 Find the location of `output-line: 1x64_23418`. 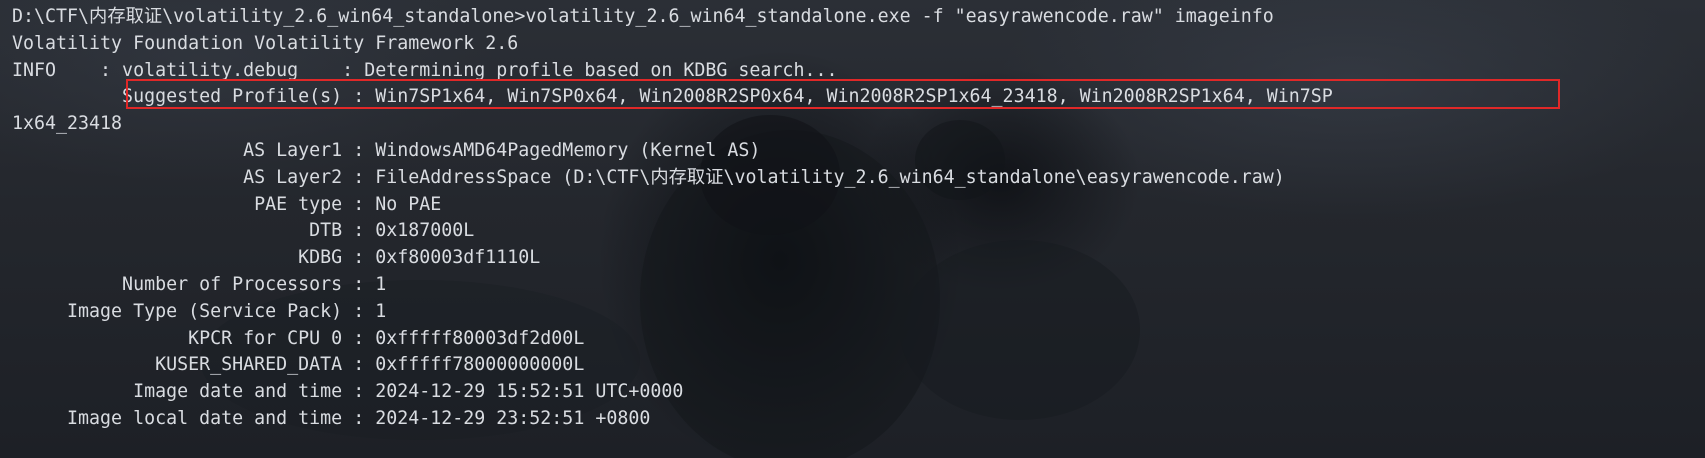

output-line: 1x64_23418 is located at coordinates (67, 124).